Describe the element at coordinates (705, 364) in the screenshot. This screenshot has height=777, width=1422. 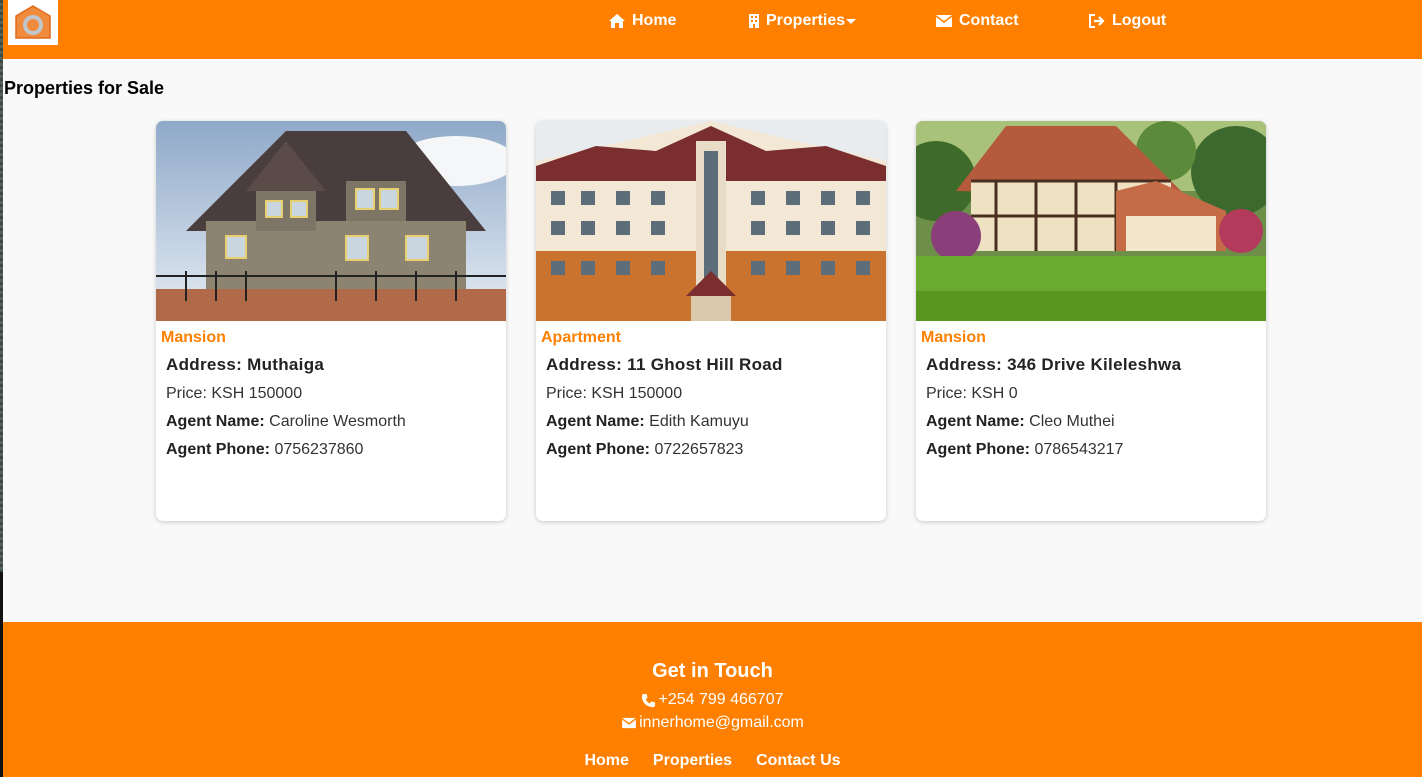
I see `address-value: 11 Ghost Hill Road` at that location.